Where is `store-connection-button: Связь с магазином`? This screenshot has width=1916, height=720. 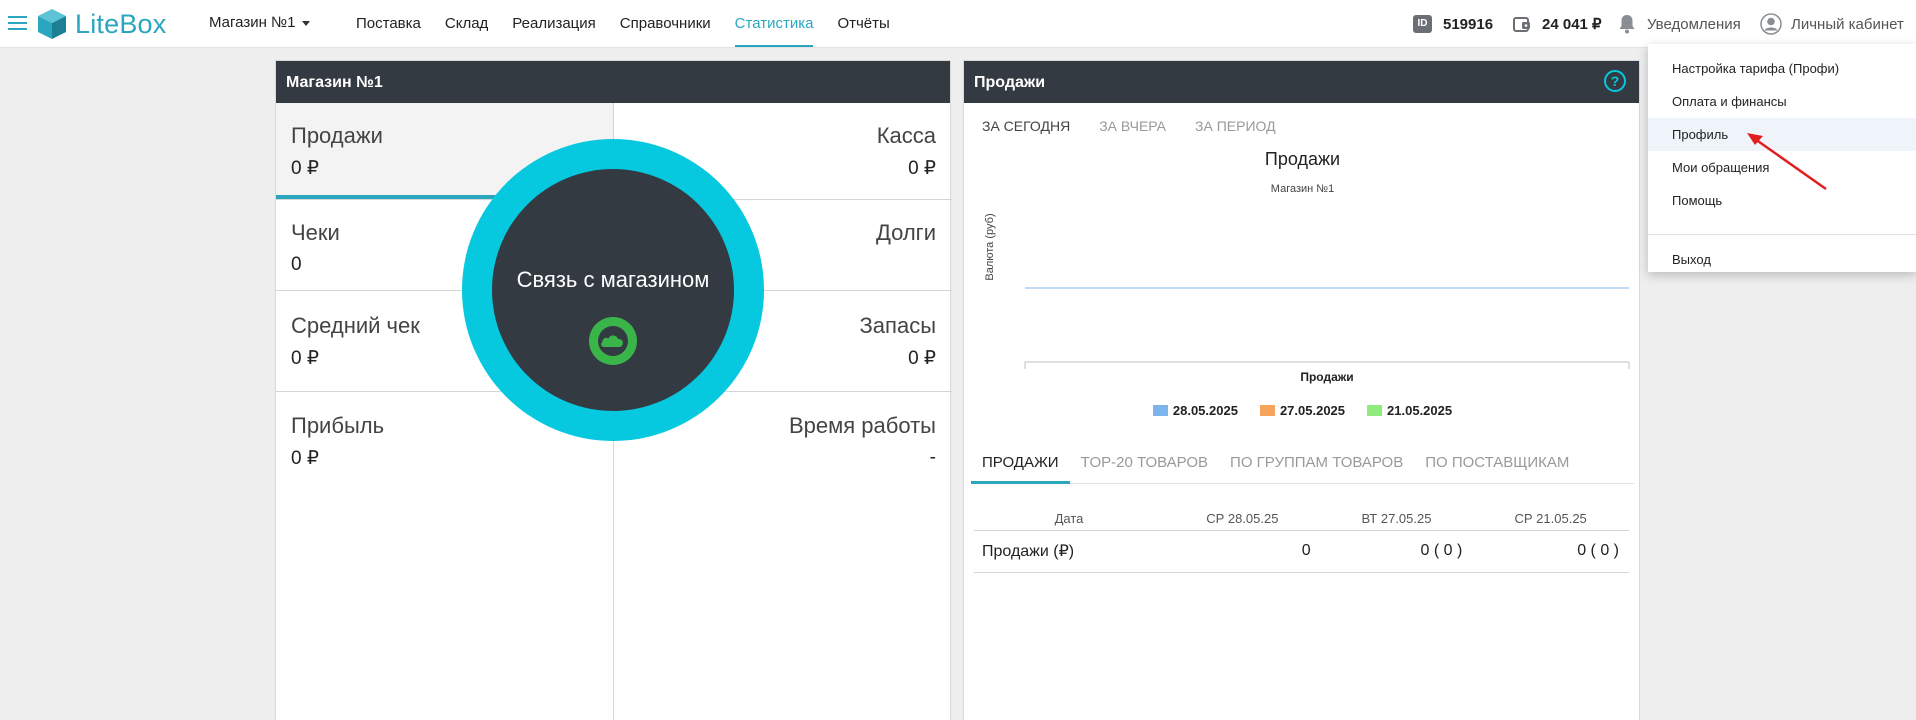
store-connection-button: Связь с магазином is located at coordinates (613, 290).